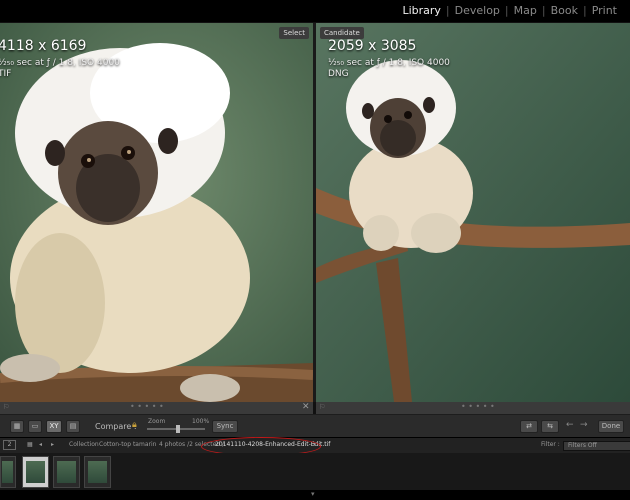  I want to click on candidate-pane-strip: ⚐ • • • • •, so click(473, 408).